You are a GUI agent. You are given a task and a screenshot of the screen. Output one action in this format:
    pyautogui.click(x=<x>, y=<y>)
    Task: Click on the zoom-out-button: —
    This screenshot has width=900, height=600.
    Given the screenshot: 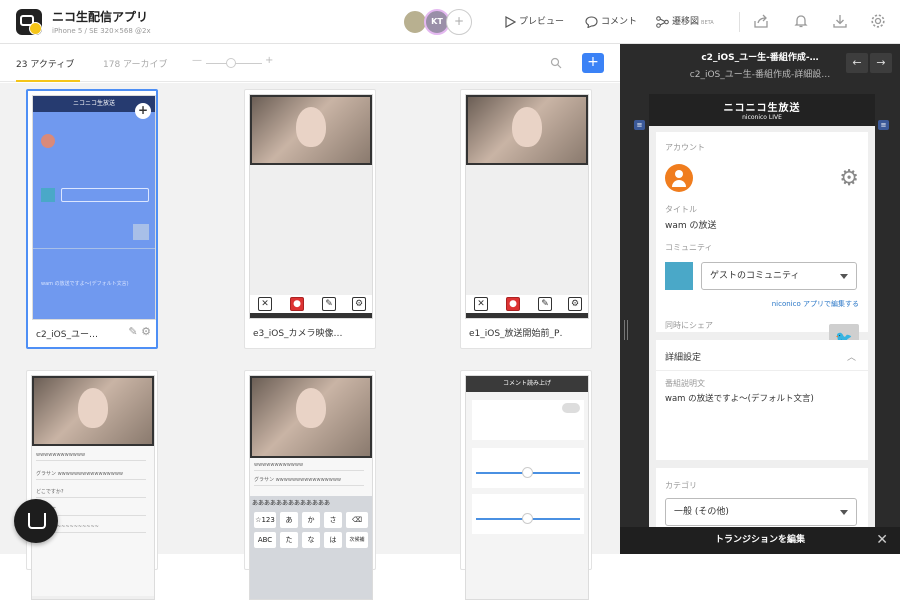 What is the action you would take?
    pyautogui.click(x=197, y=60)
    